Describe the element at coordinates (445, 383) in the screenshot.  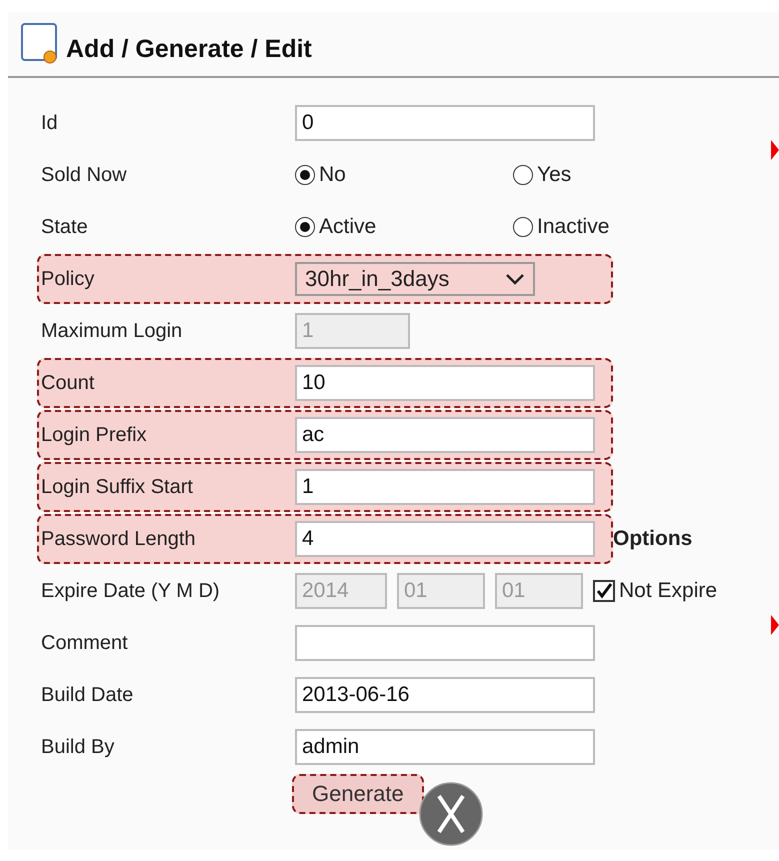
I see `input-field: 10` at that location.